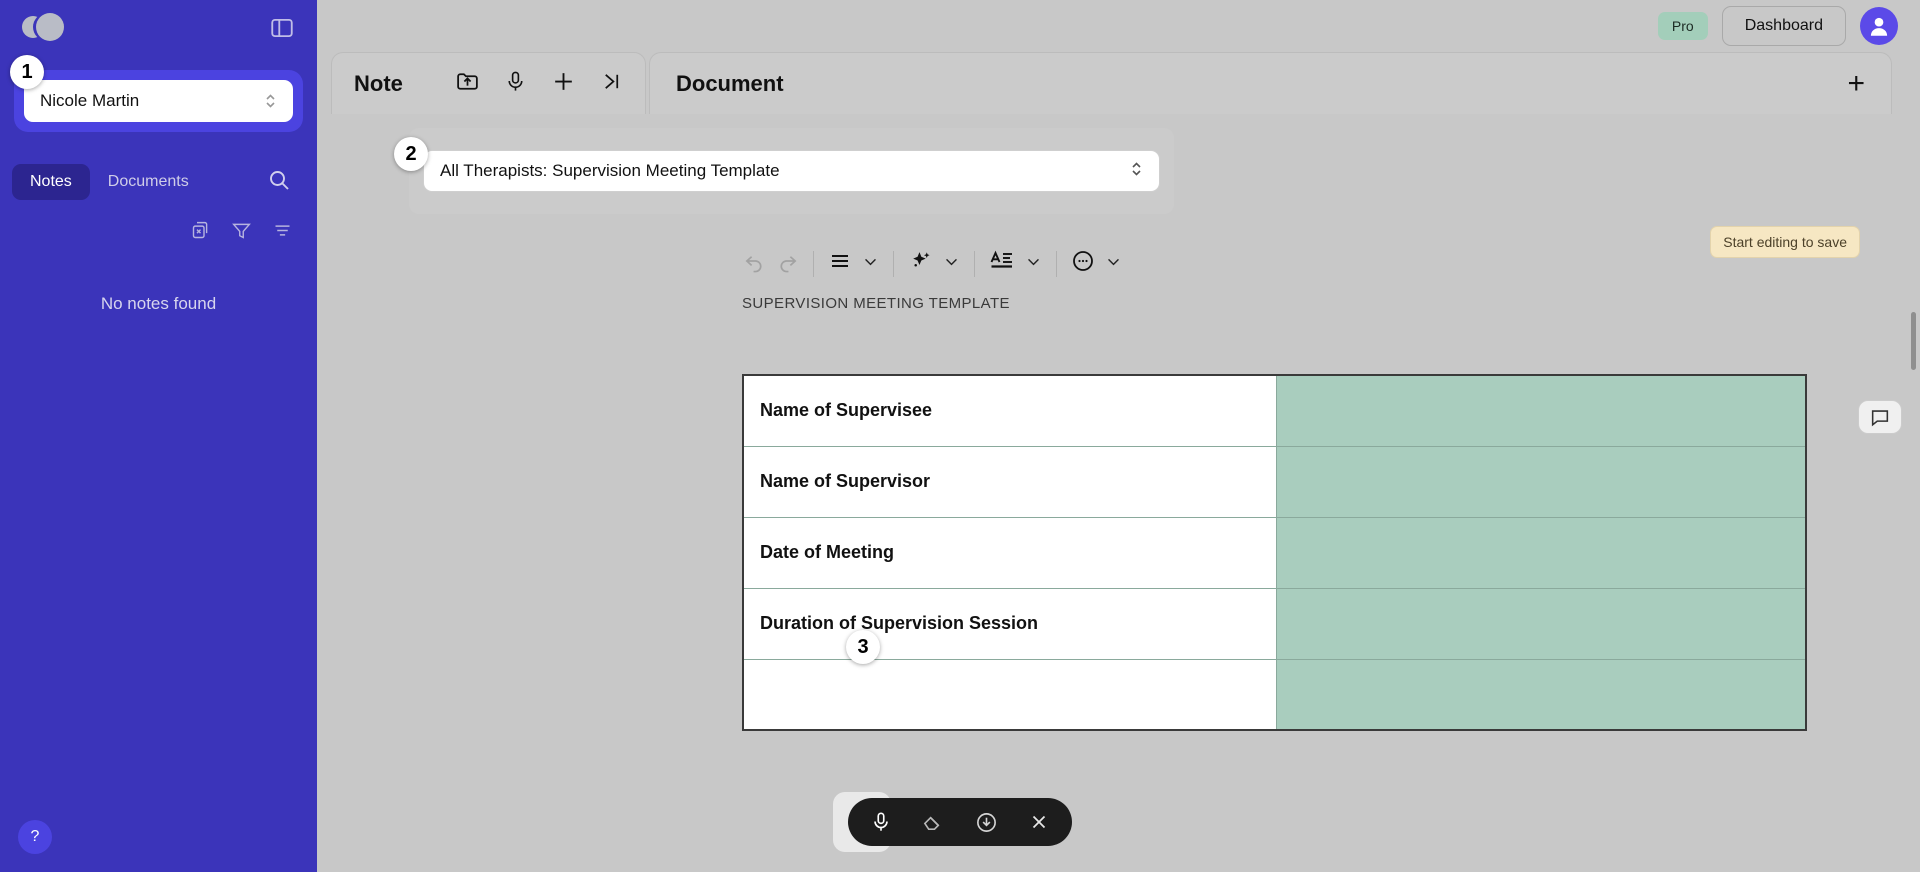 The height and width of the screenshot is (872, 1920). Describe the element at coordinates (378, 83) in the screenshot. I see `note-panel-title: Note` at that location.